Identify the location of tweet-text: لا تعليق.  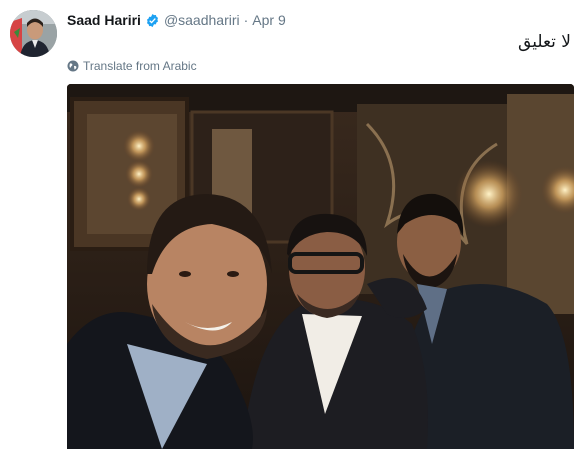
(544, 42).